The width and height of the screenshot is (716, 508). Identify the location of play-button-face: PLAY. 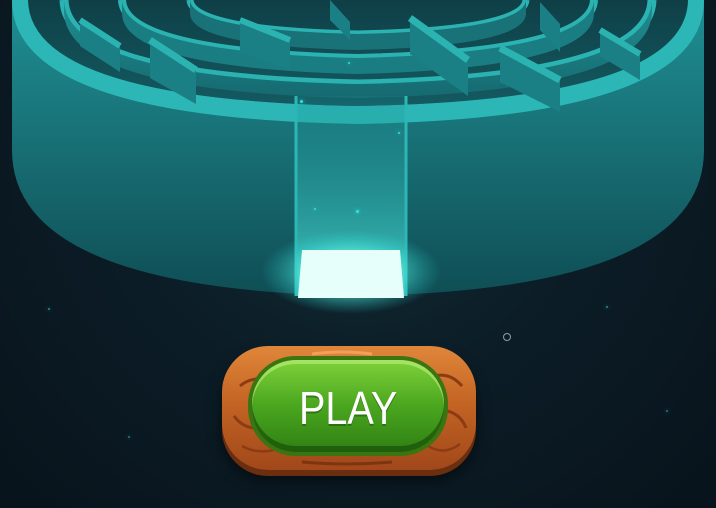
(348, 406).